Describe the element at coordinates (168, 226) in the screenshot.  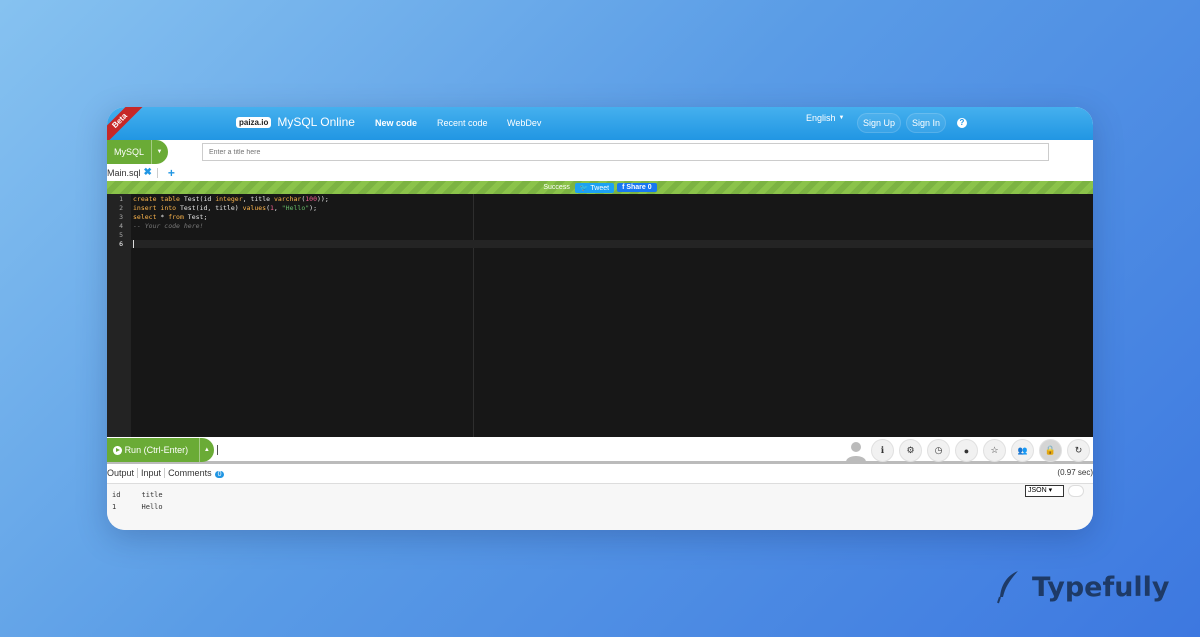
I see `code-line: -- Your code here!` at that location.